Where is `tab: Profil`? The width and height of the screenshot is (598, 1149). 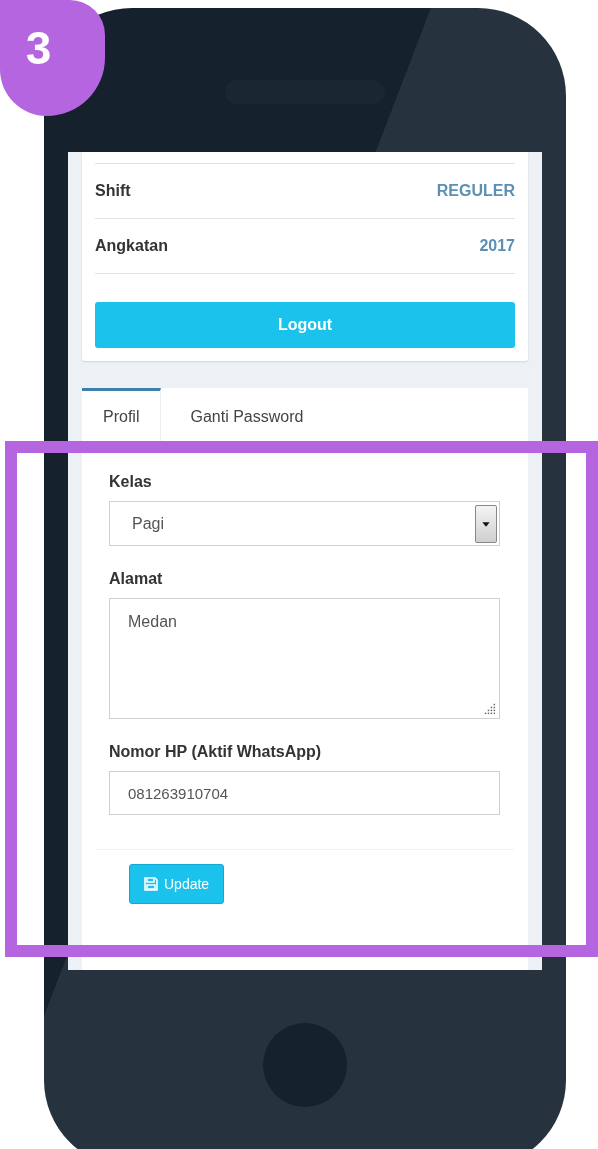
tab: Profil is located at coordinates (122, 415).